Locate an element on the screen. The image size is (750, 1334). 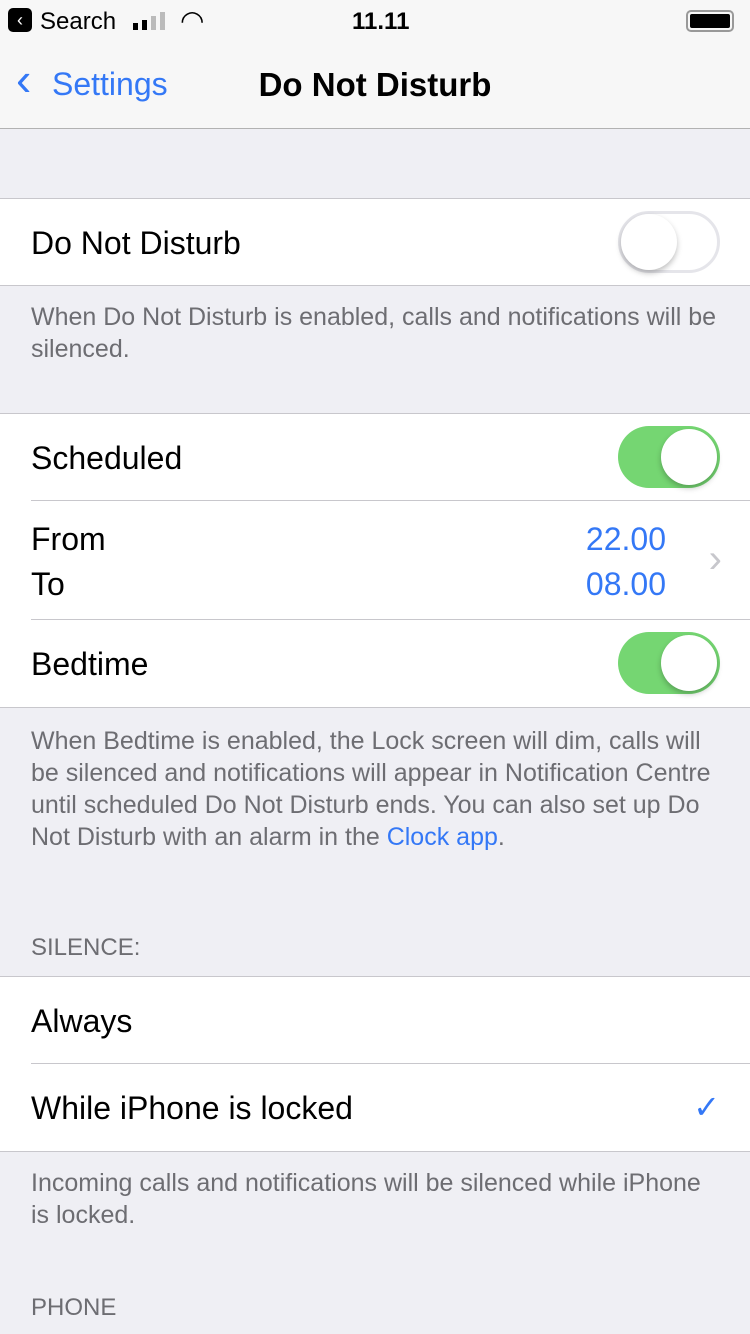
page-title: Do Not Disturb is located at coordinates (375, 84).